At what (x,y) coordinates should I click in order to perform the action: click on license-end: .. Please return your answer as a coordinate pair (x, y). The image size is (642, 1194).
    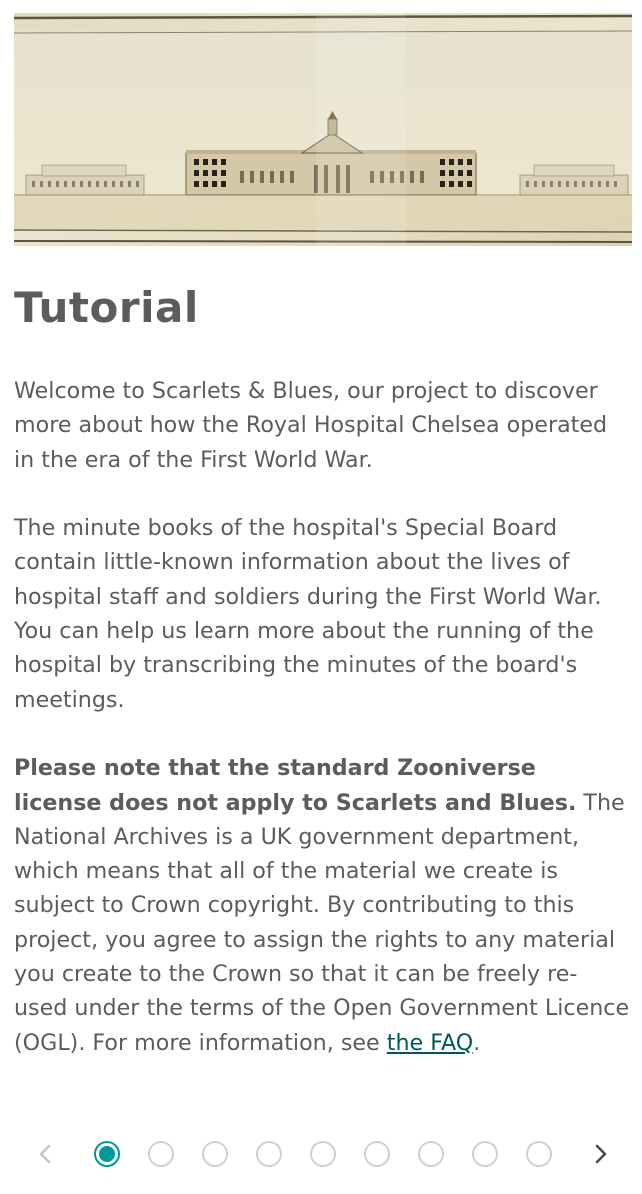
    Looking at the image, I should click on (477, 1042).